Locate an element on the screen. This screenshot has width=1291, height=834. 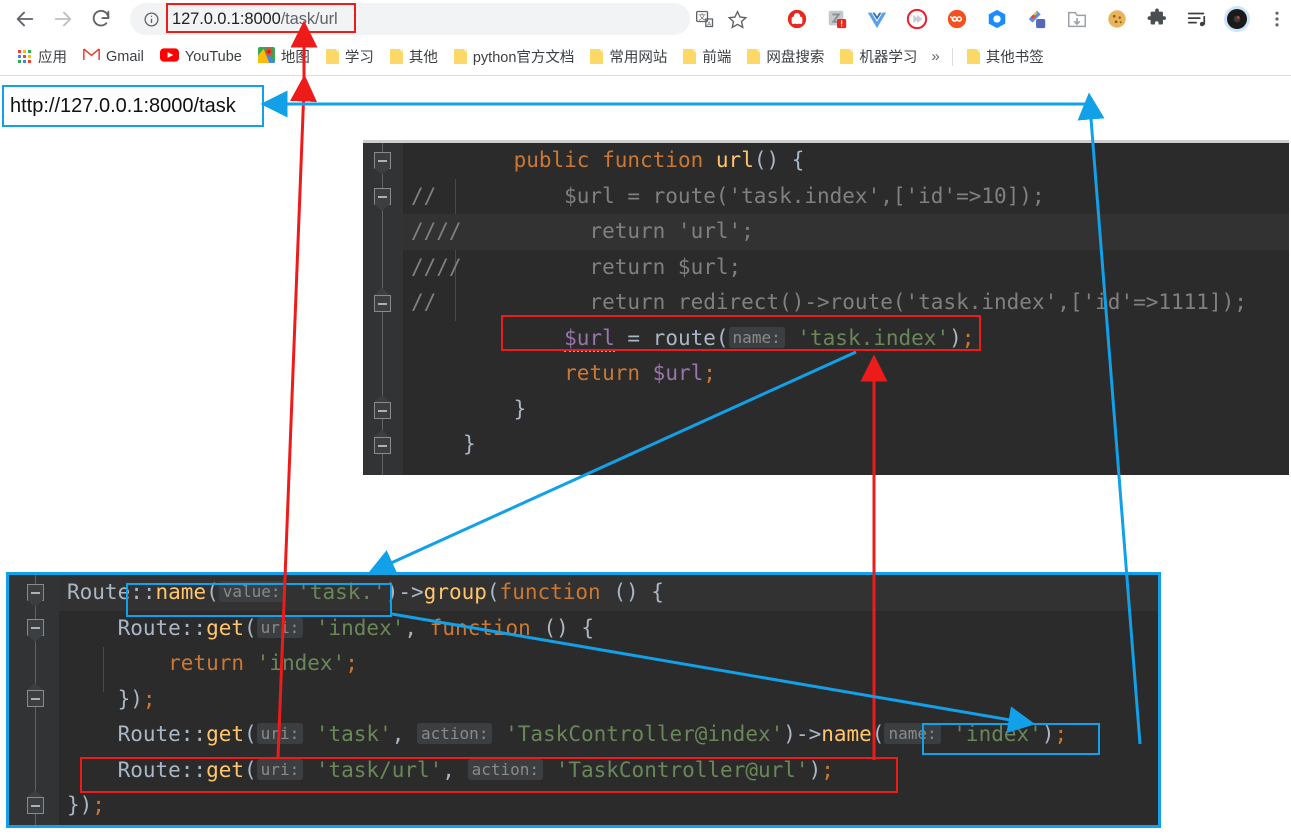
code-token: ( is located at coordinates (250, 627).